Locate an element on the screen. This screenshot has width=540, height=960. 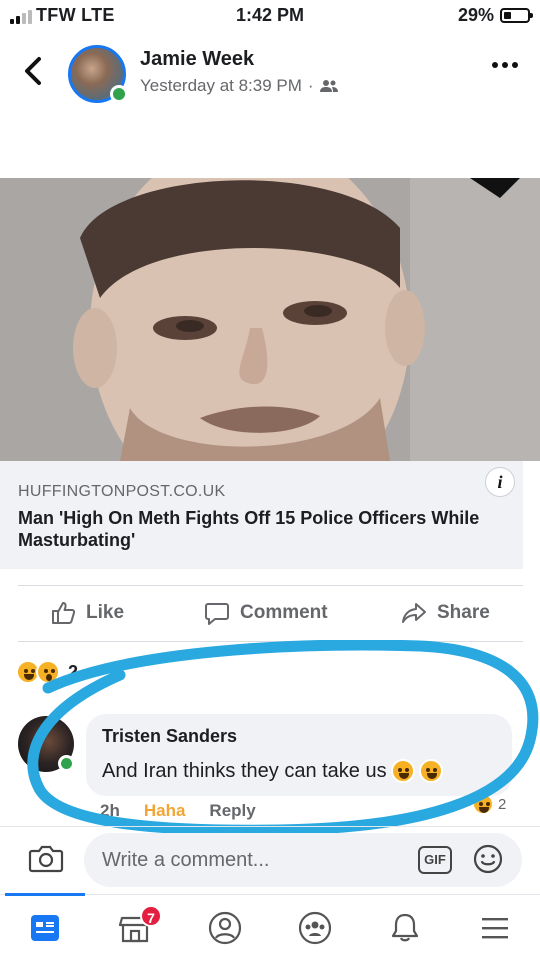
bell-icon is located at coordinates (405, 927).